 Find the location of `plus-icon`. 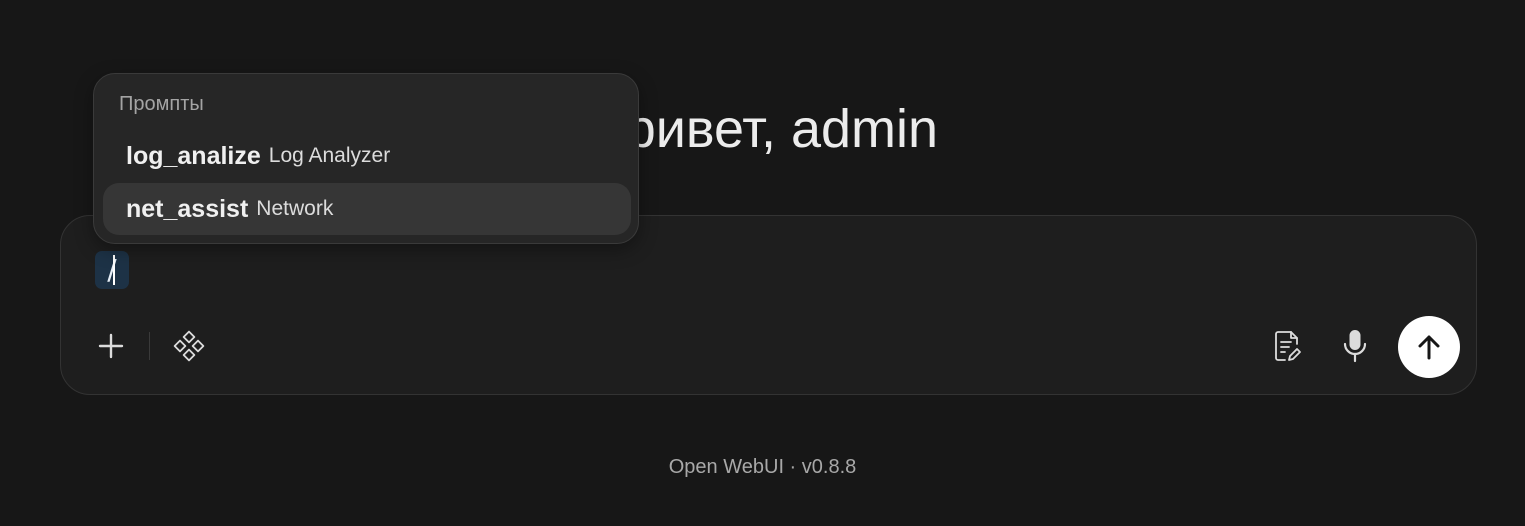

plus-icon is located at coordinates (111, 346).